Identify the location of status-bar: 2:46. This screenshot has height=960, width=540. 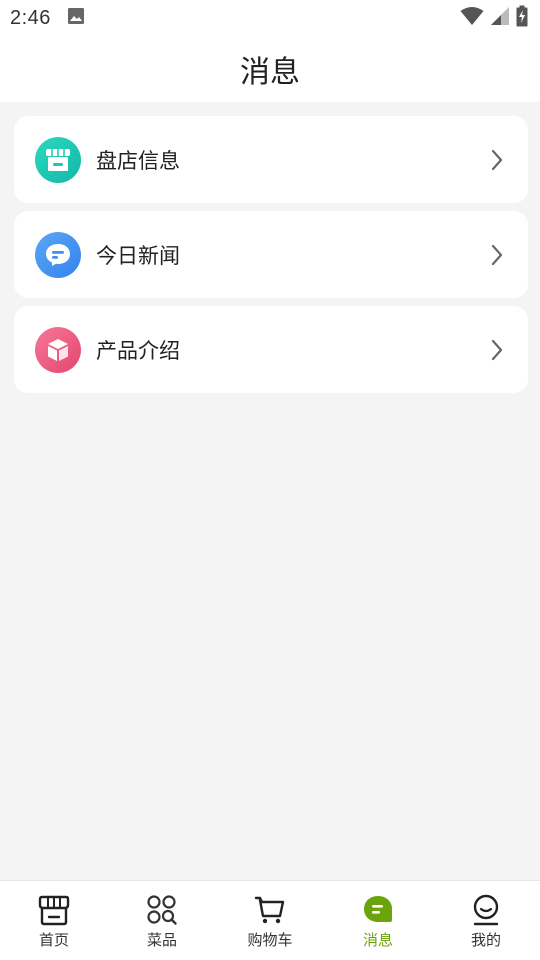
(270, 18).